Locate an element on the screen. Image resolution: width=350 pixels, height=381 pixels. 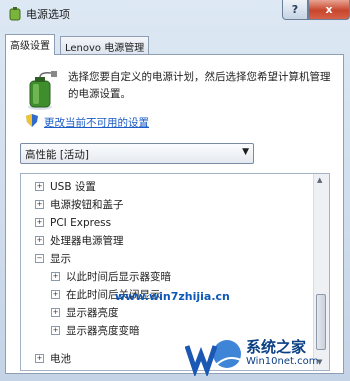
tree-item-label: 显示器亮度 is located at coordinates (92, 313).